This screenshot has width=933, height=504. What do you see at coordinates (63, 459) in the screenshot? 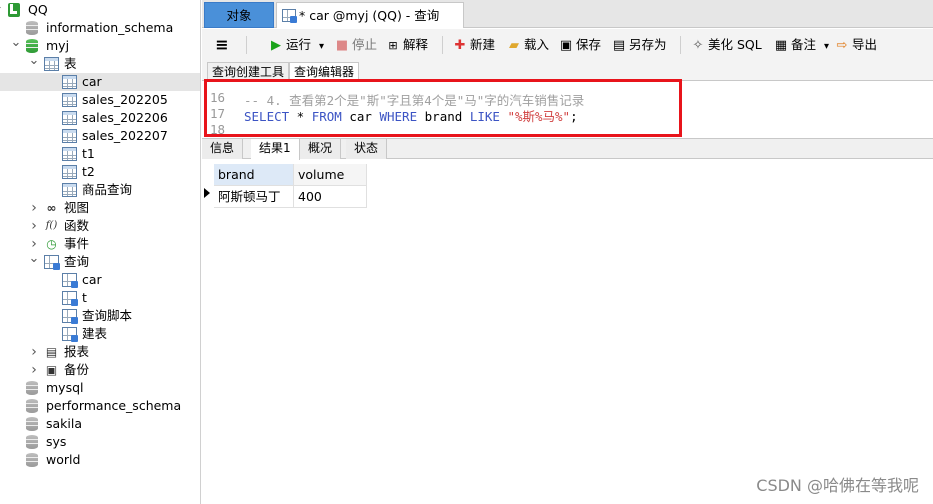
I see `tree-item-label: world` at bounding box center [63, 459].